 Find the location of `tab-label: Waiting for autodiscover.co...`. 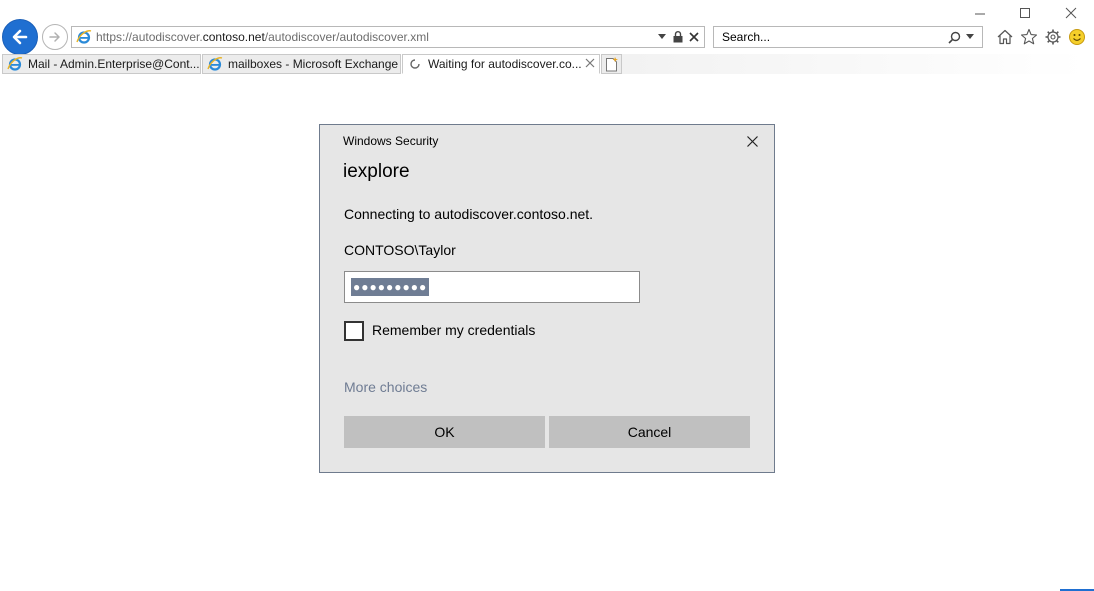

tab-label: Waiting for autodiscover.co... is located at coordinates (505, 64).